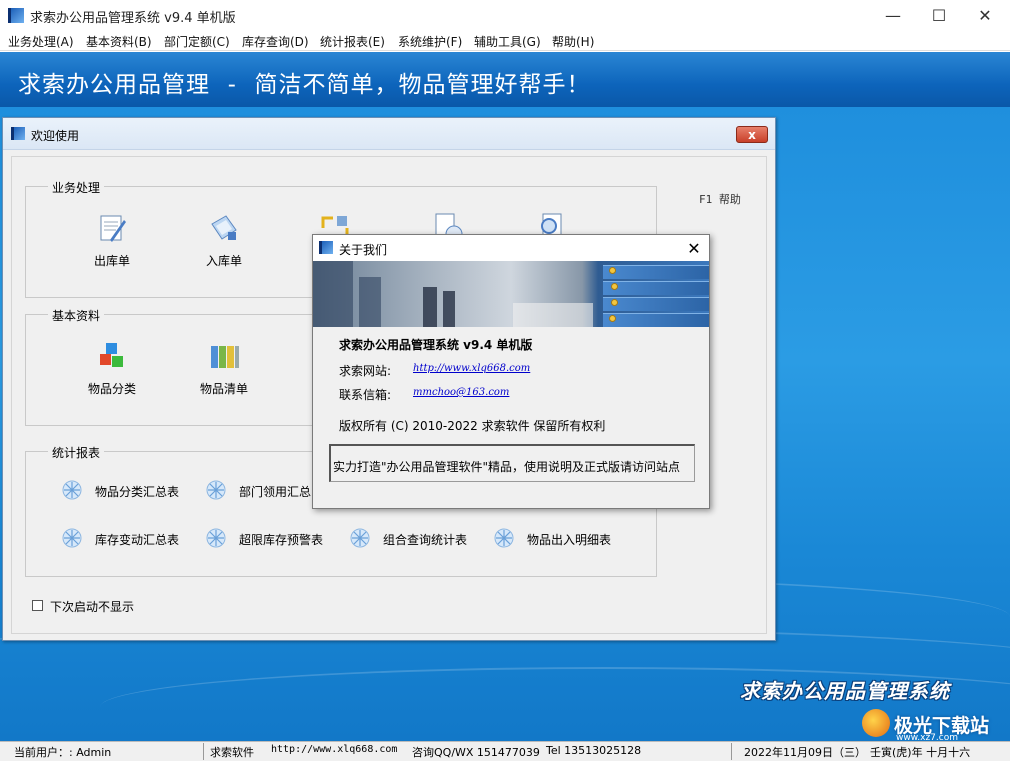 The height and width of the screenshot is (761, 1010). What do you see at coordinates (893, 15) in the screenshot?
I see `minimize-button: —` at bounding box center [893, 15].